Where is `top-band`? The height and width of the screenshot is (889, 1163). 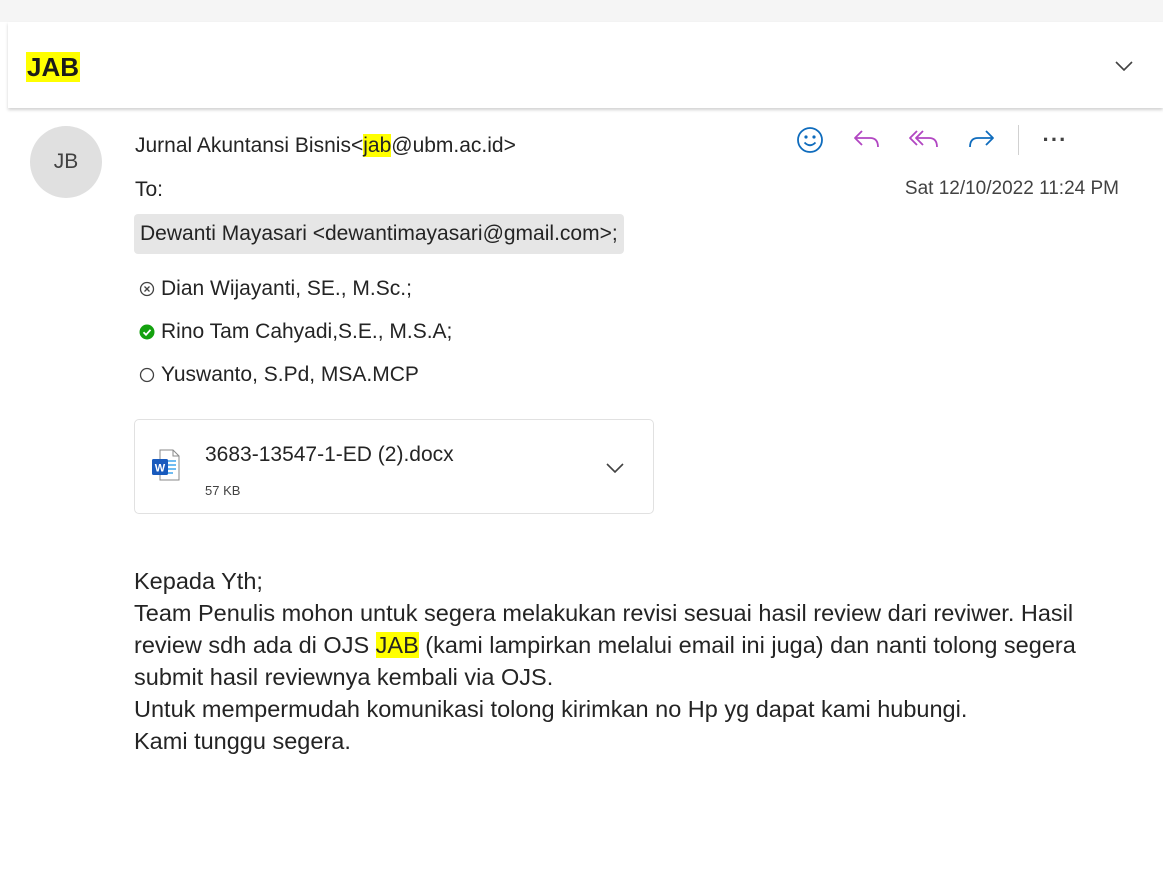 top-band is located at coordinates (581, 11).